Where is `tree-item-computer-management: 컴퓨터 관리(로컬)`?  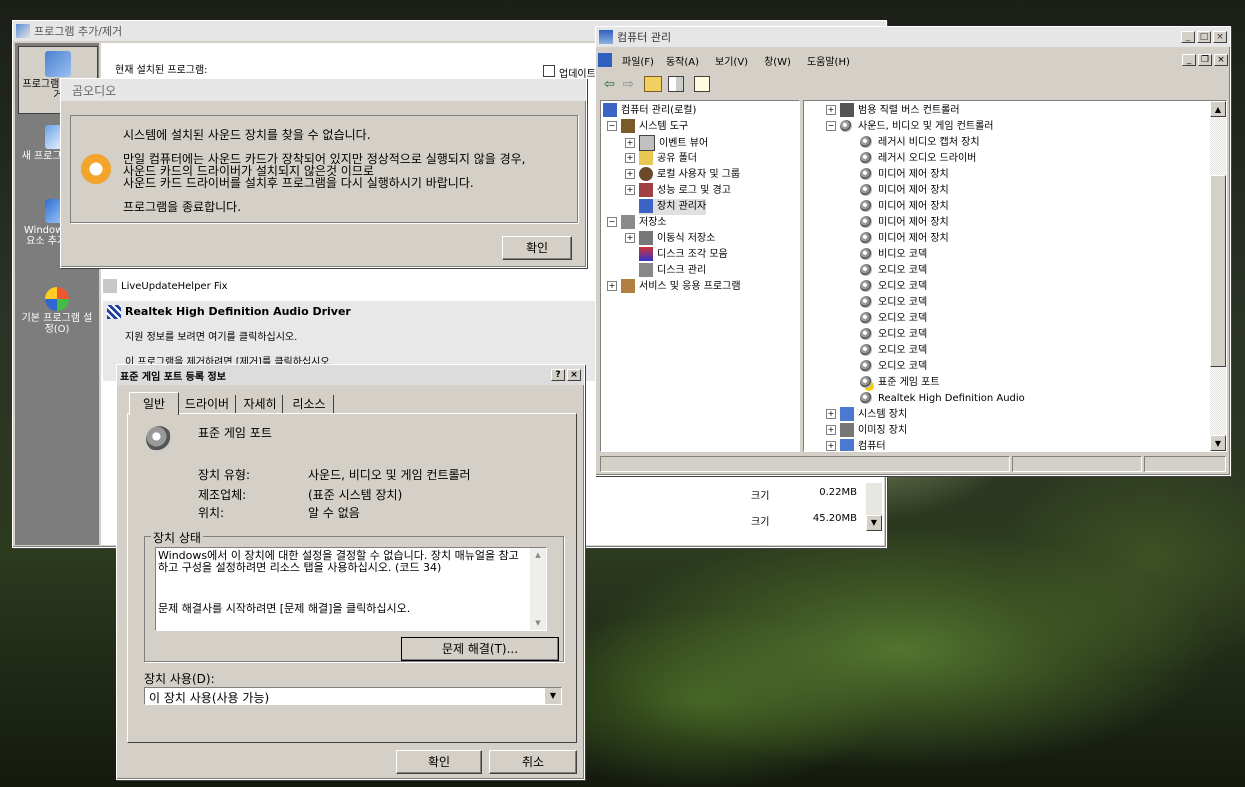 tree-item-computer-management: 컴퓨터 관리(로컬) is located at coordinates (649, 111).